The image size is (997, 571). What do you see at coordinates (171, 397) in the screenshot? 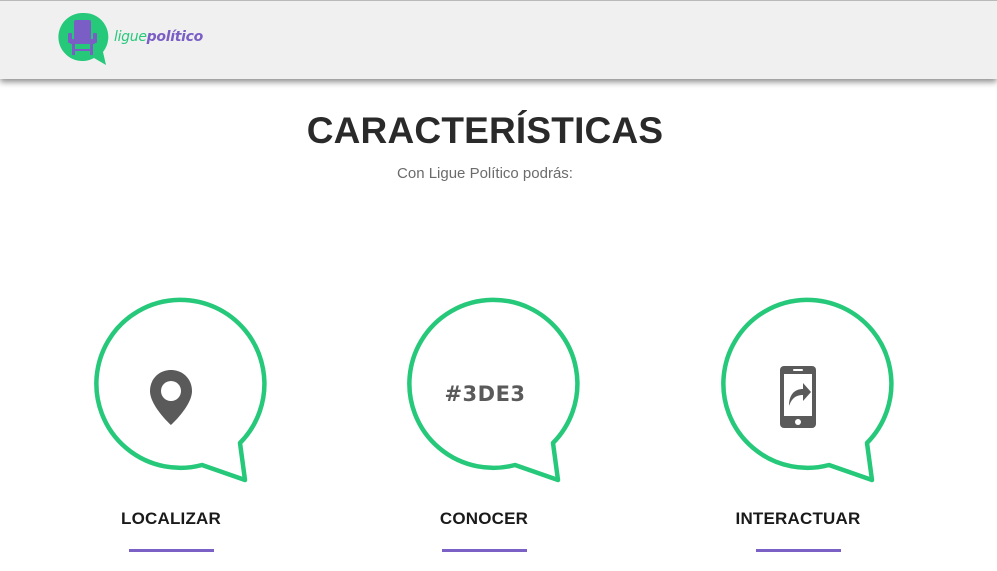
I see `location-pin-icon` at bounding box center [171, 397].